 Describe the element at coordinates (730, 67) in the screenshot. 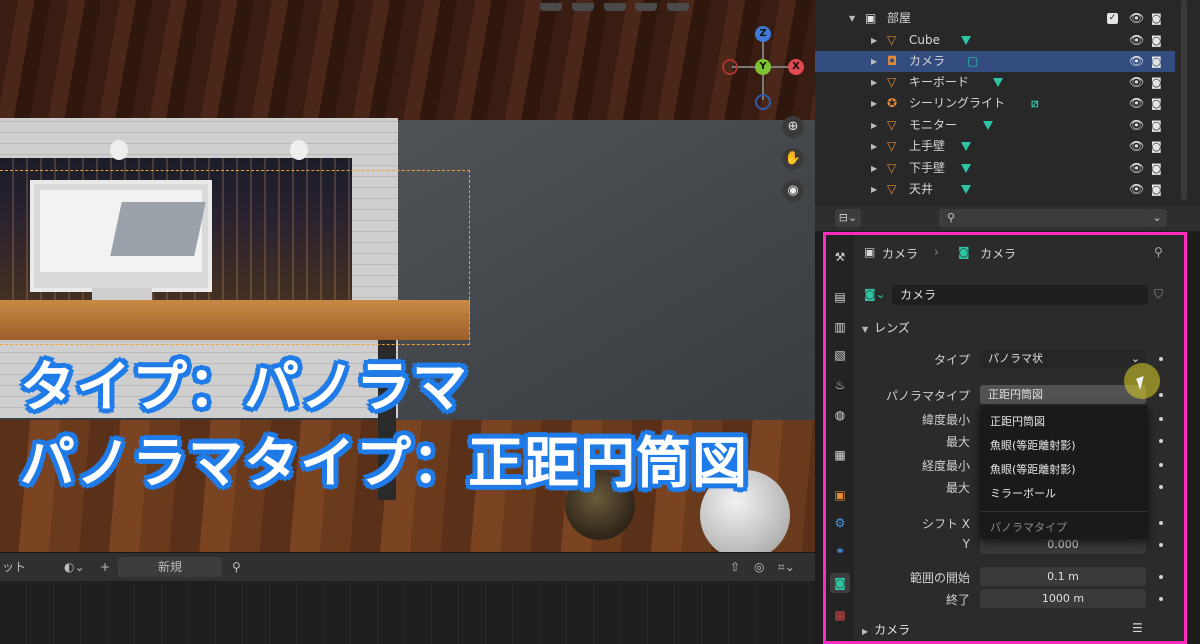

I see `gizmo-neg-x-ball` at that location.